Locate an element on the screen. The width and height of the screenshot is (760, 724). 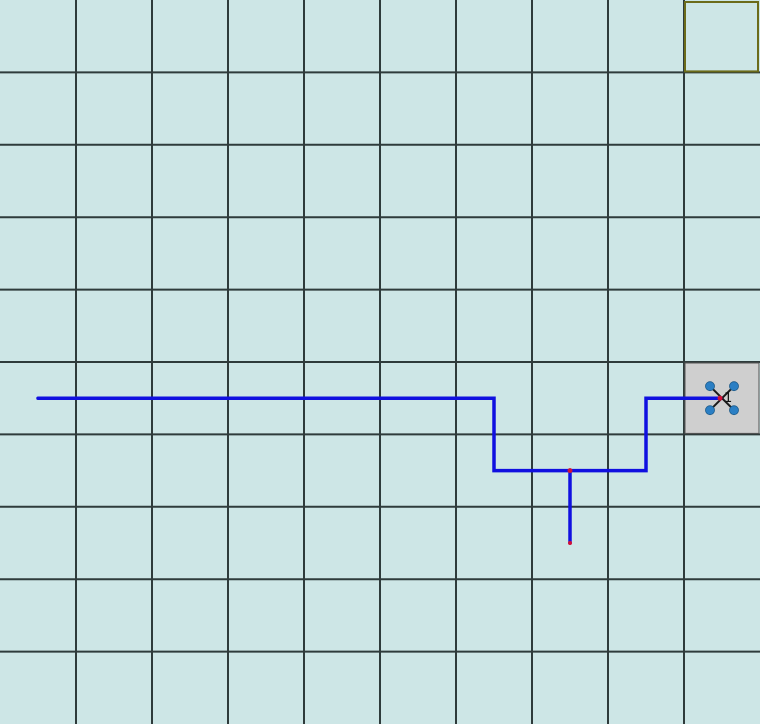
path-end-marker is located at coordinates (570, 543).